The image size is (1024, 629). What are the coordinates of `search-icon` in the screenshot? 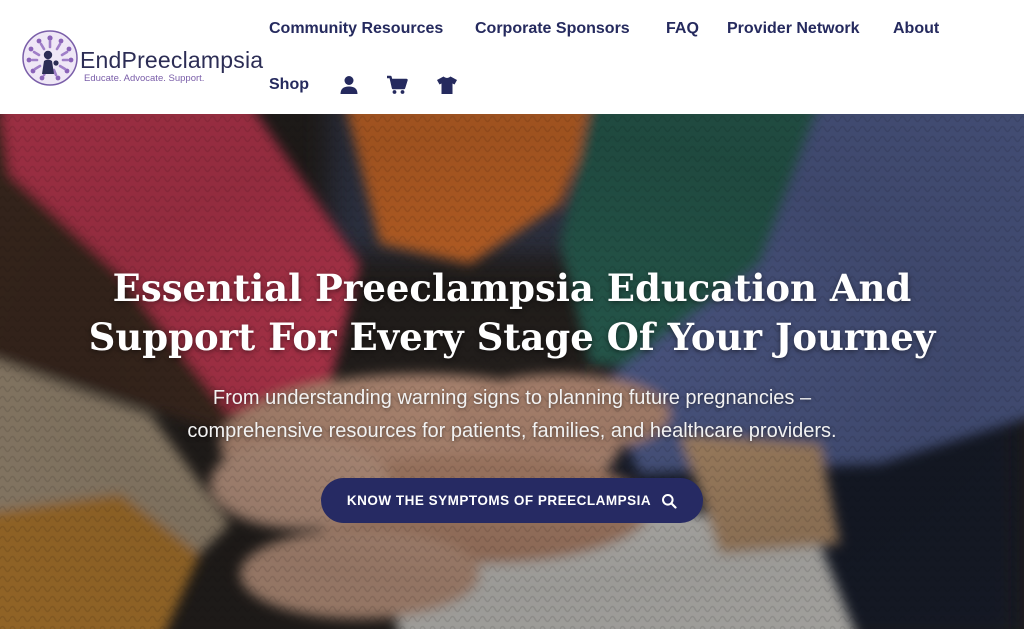 It's located at (669, 501).